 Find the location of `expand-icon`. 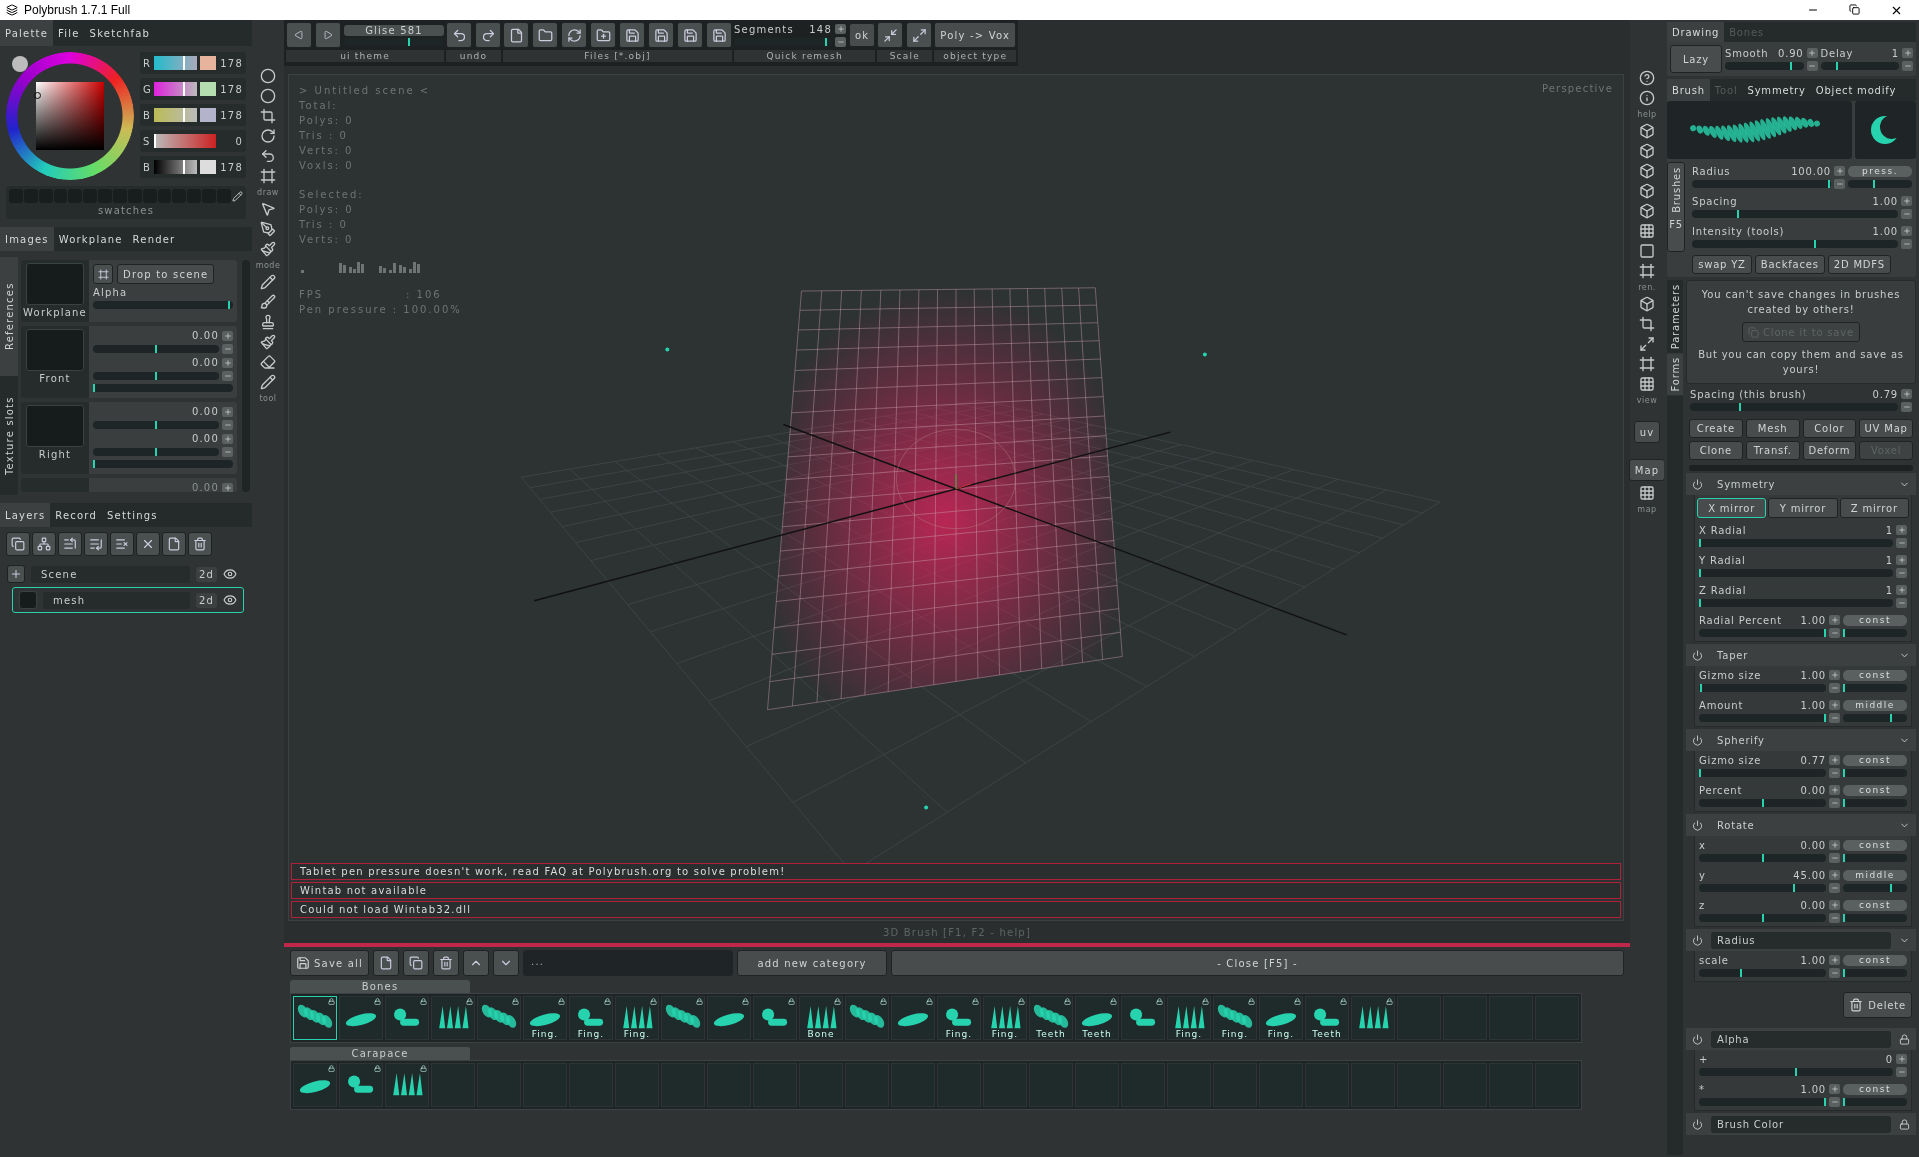

expand-icon is located at coordinates (1647, 344).